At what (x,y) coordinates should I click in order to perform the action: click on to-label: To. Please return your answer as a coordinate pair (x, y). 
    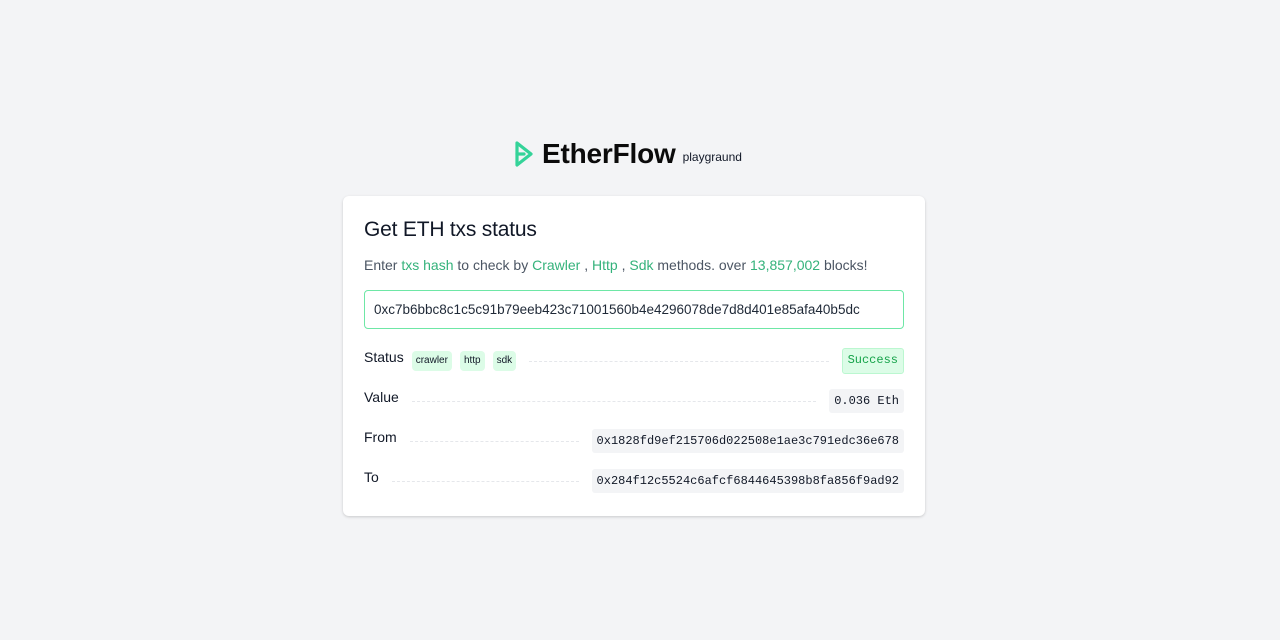
    Looking at the image, I should click on (371, 477).